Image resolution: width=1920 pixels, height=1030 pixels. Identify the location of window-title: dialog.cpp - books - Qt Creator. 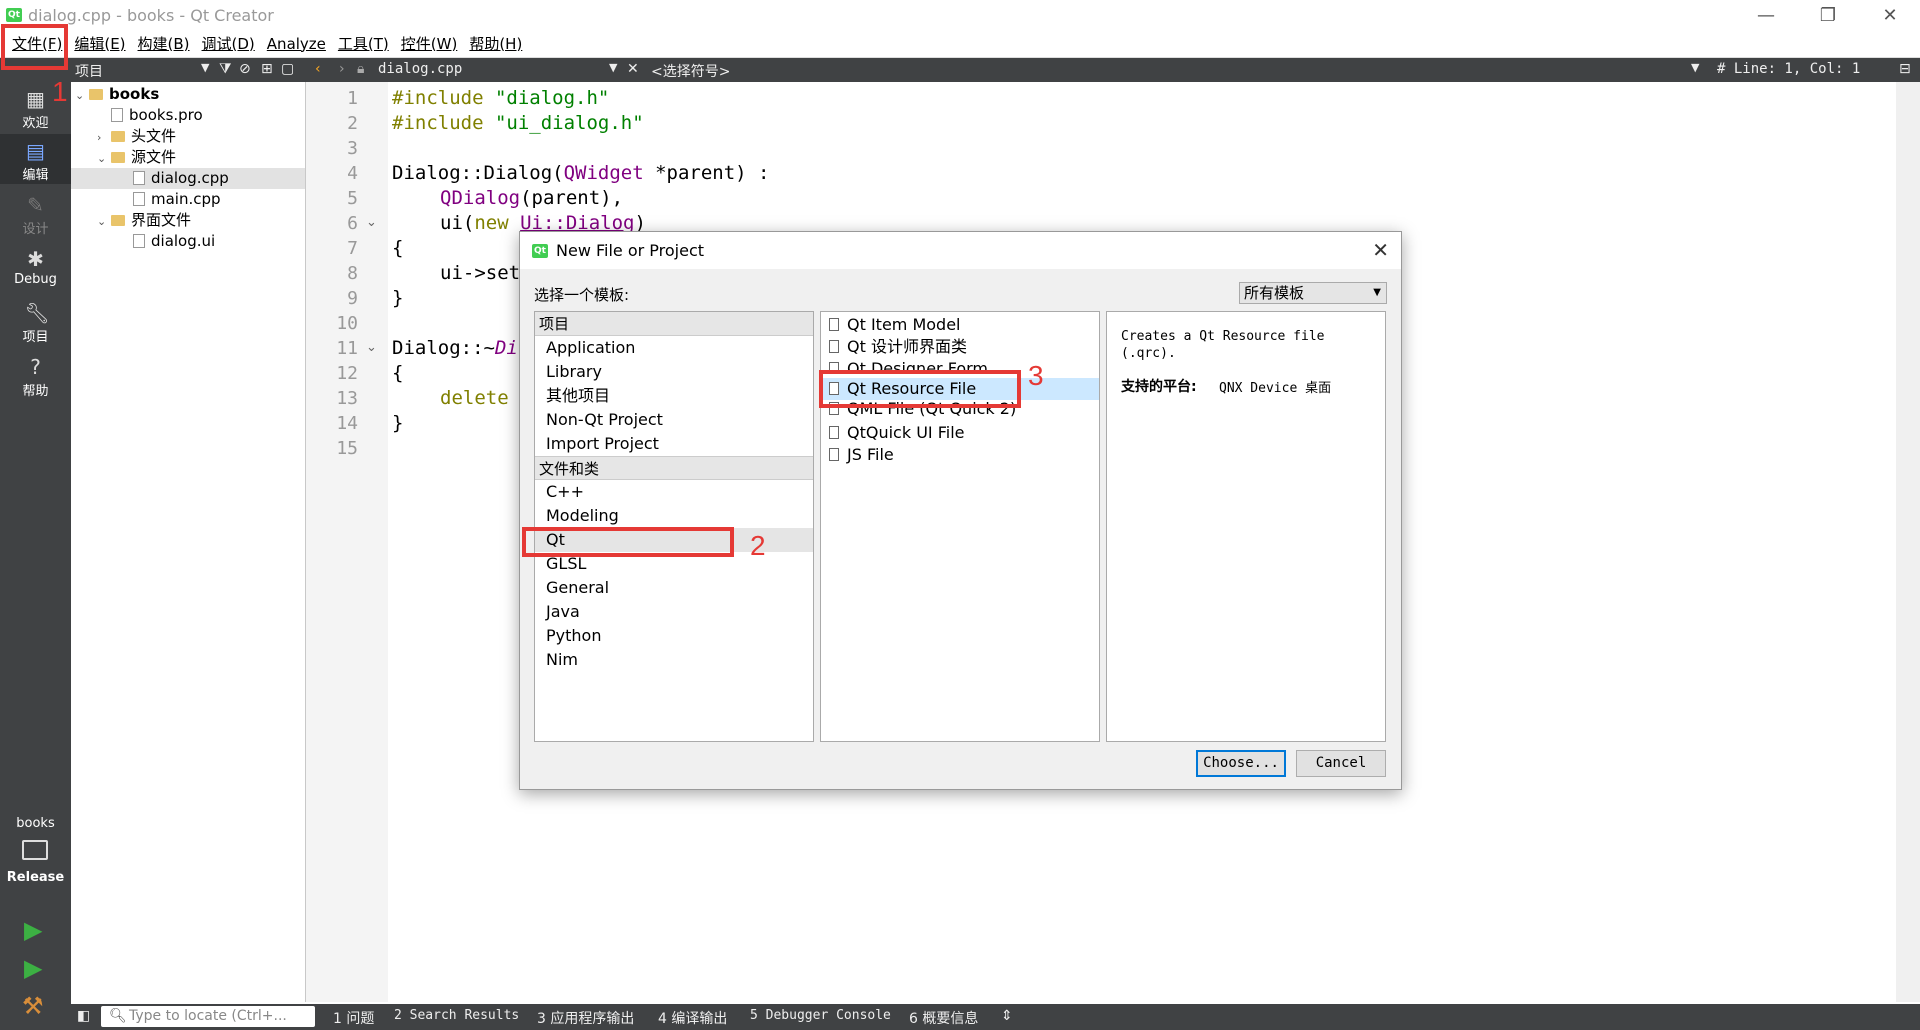
(151, 15).